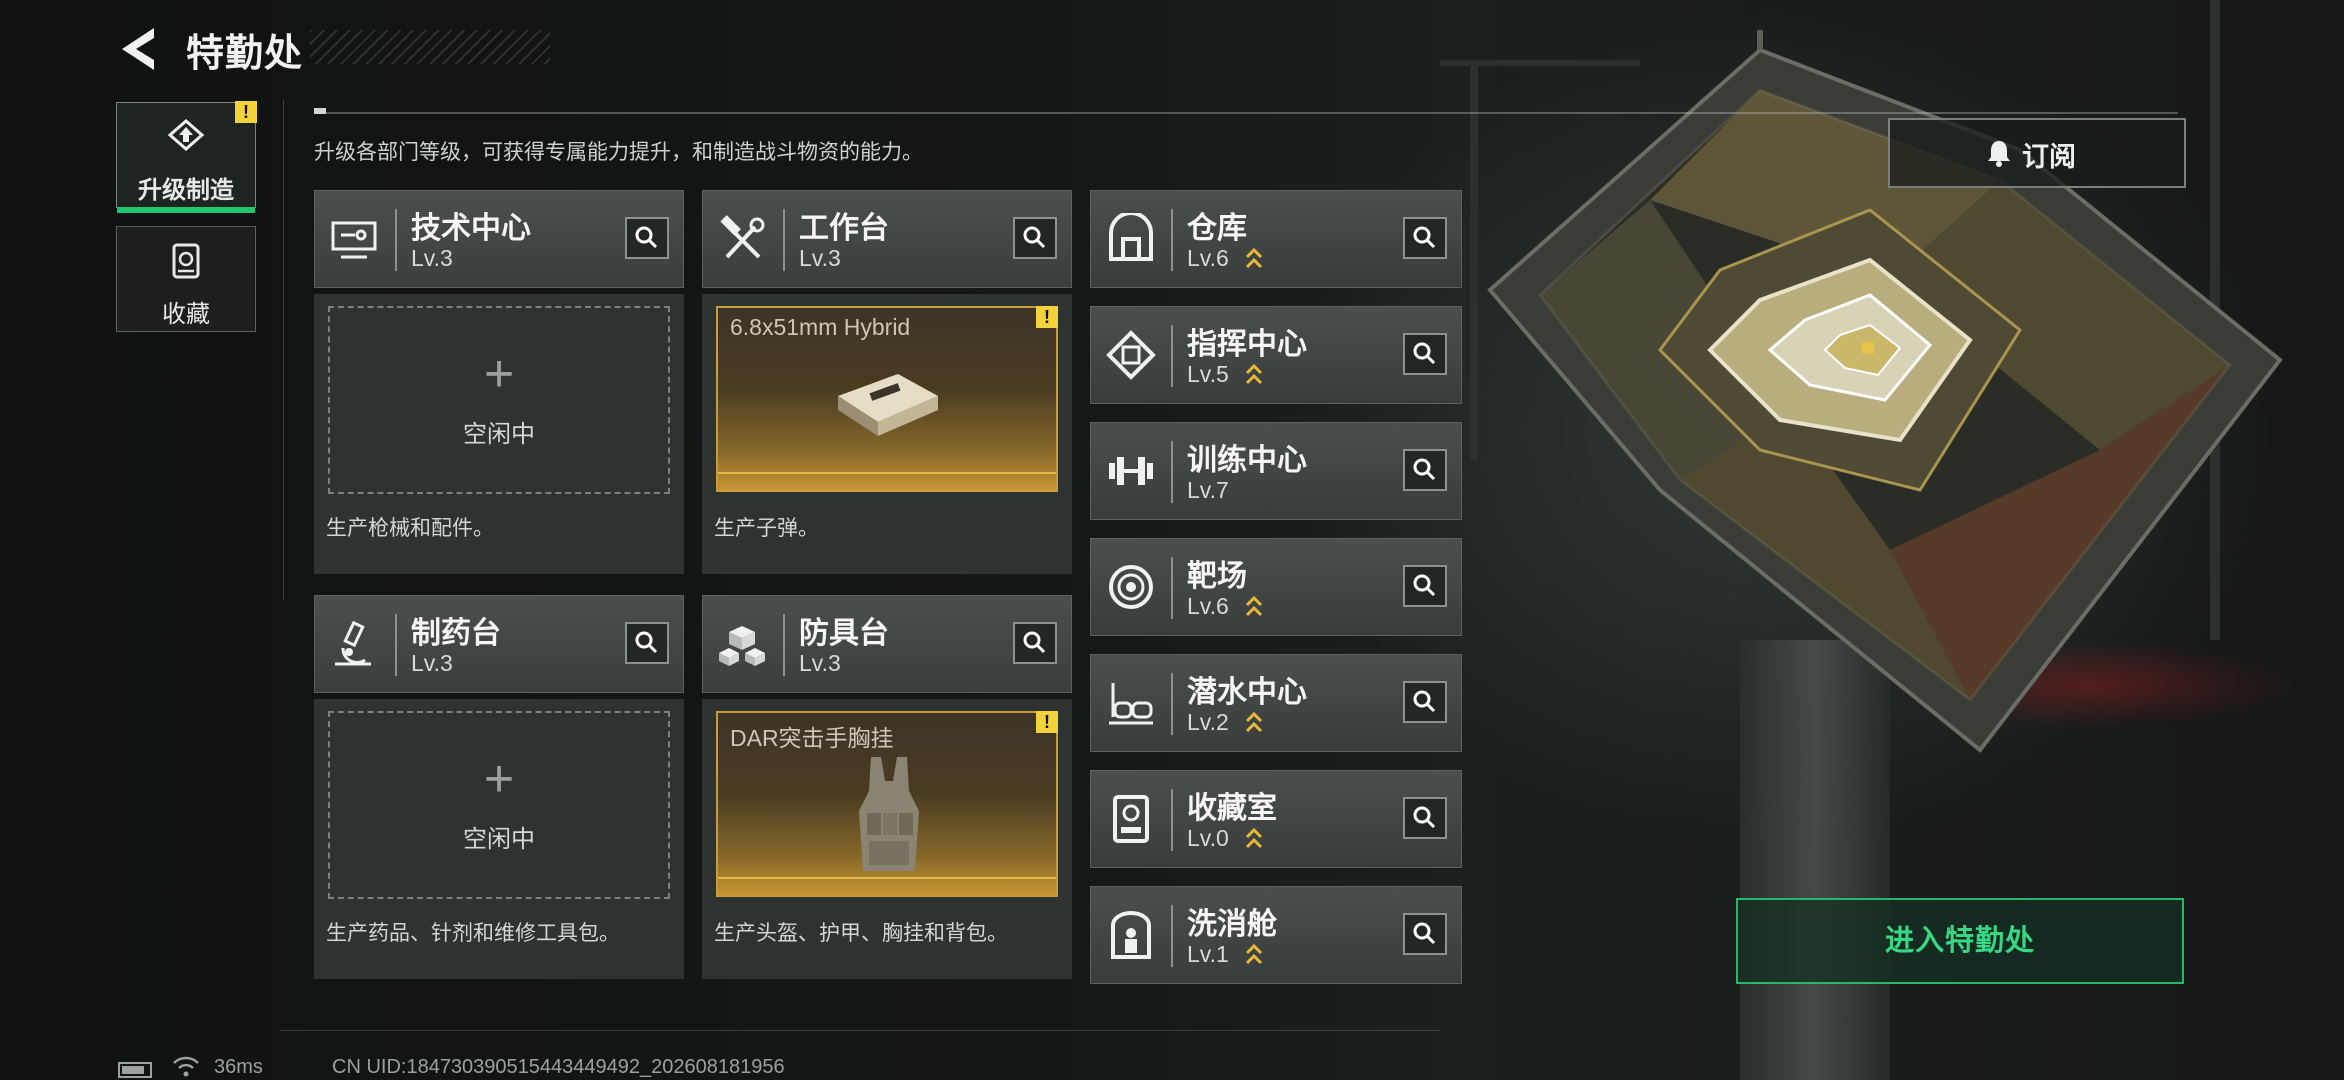 The width and height of the screenshot is (2344, 1080). I want to click on left-divider, so click(283, 350).